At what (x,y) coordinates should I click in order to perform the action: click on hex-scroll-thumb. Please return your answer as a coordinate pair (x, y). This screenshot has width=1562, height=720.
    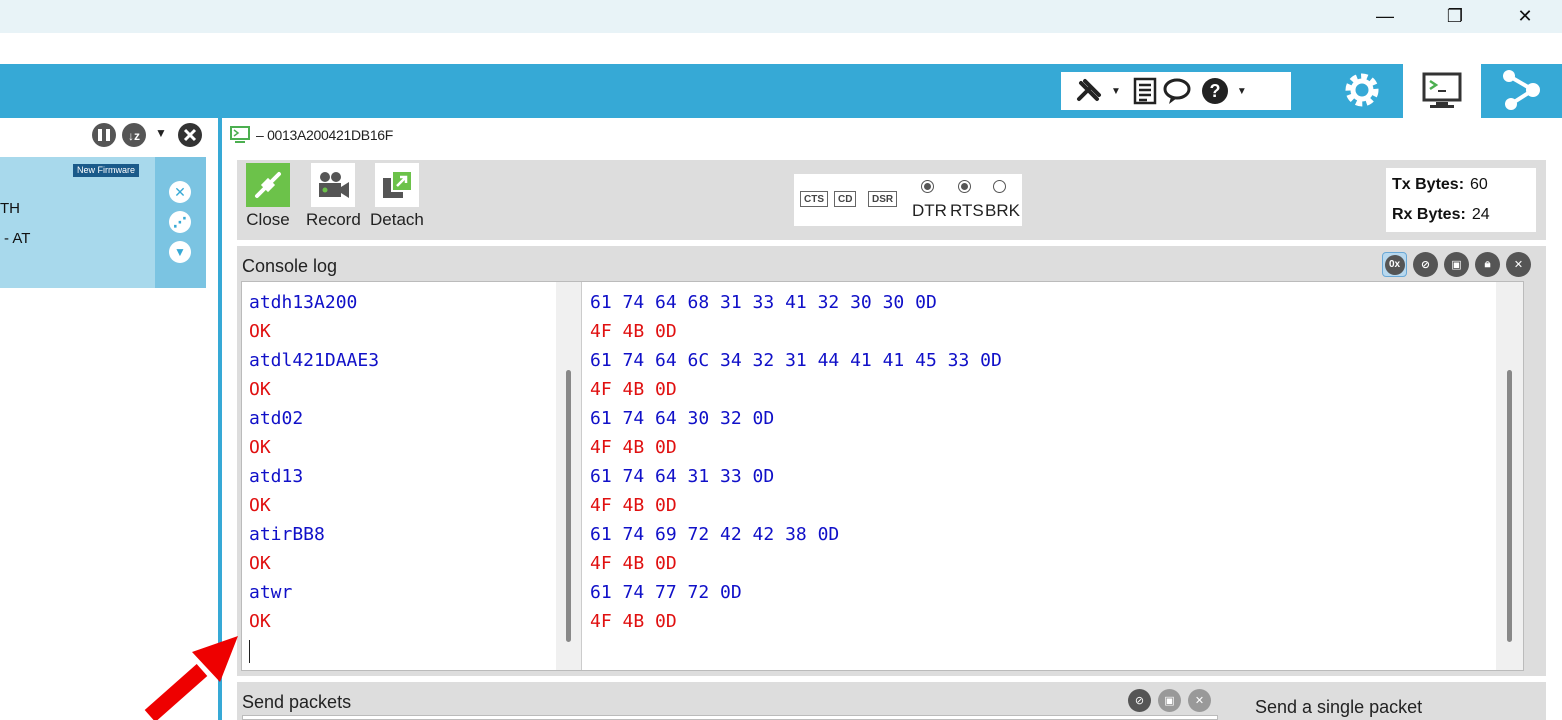
    Looking at the image, I should click on (1509, 506).